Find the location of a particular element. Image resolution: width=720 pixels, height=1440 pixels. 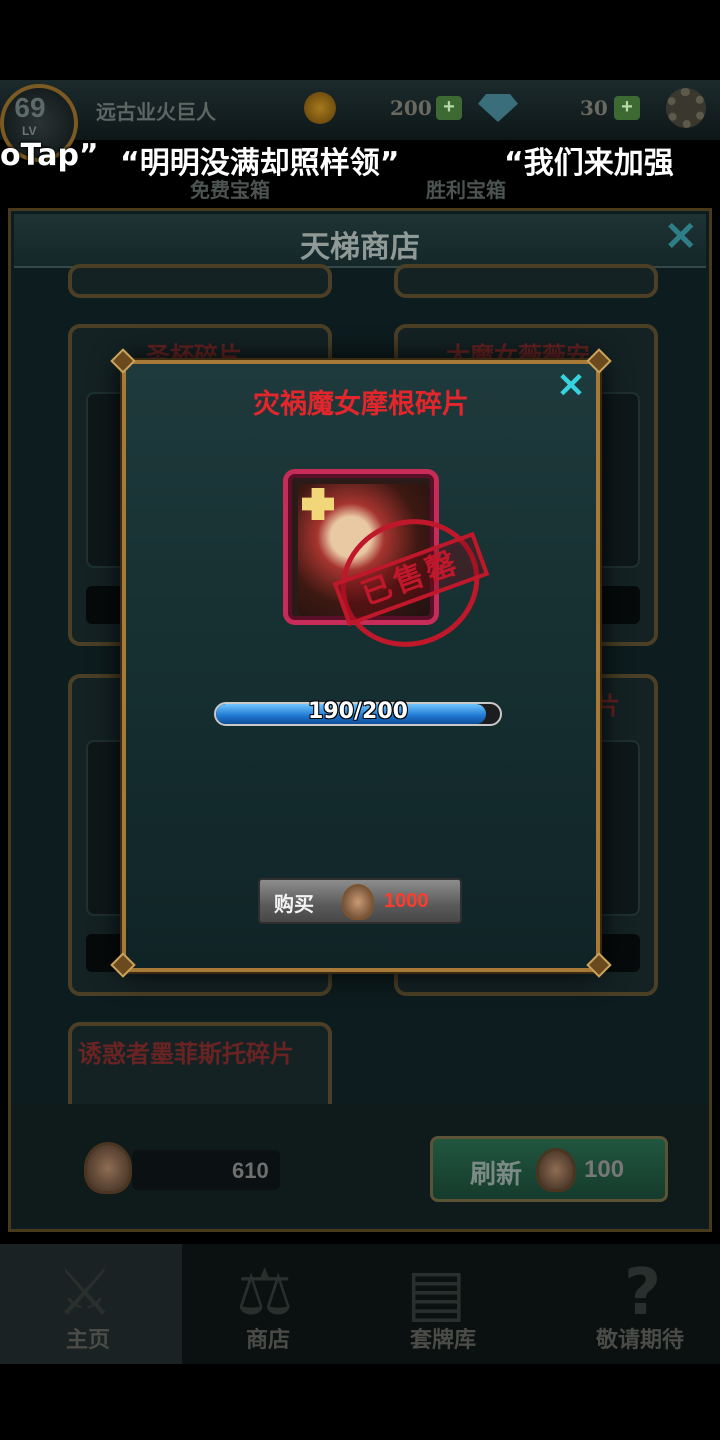

add-gems-button: + is located at coordinates (627, 108).